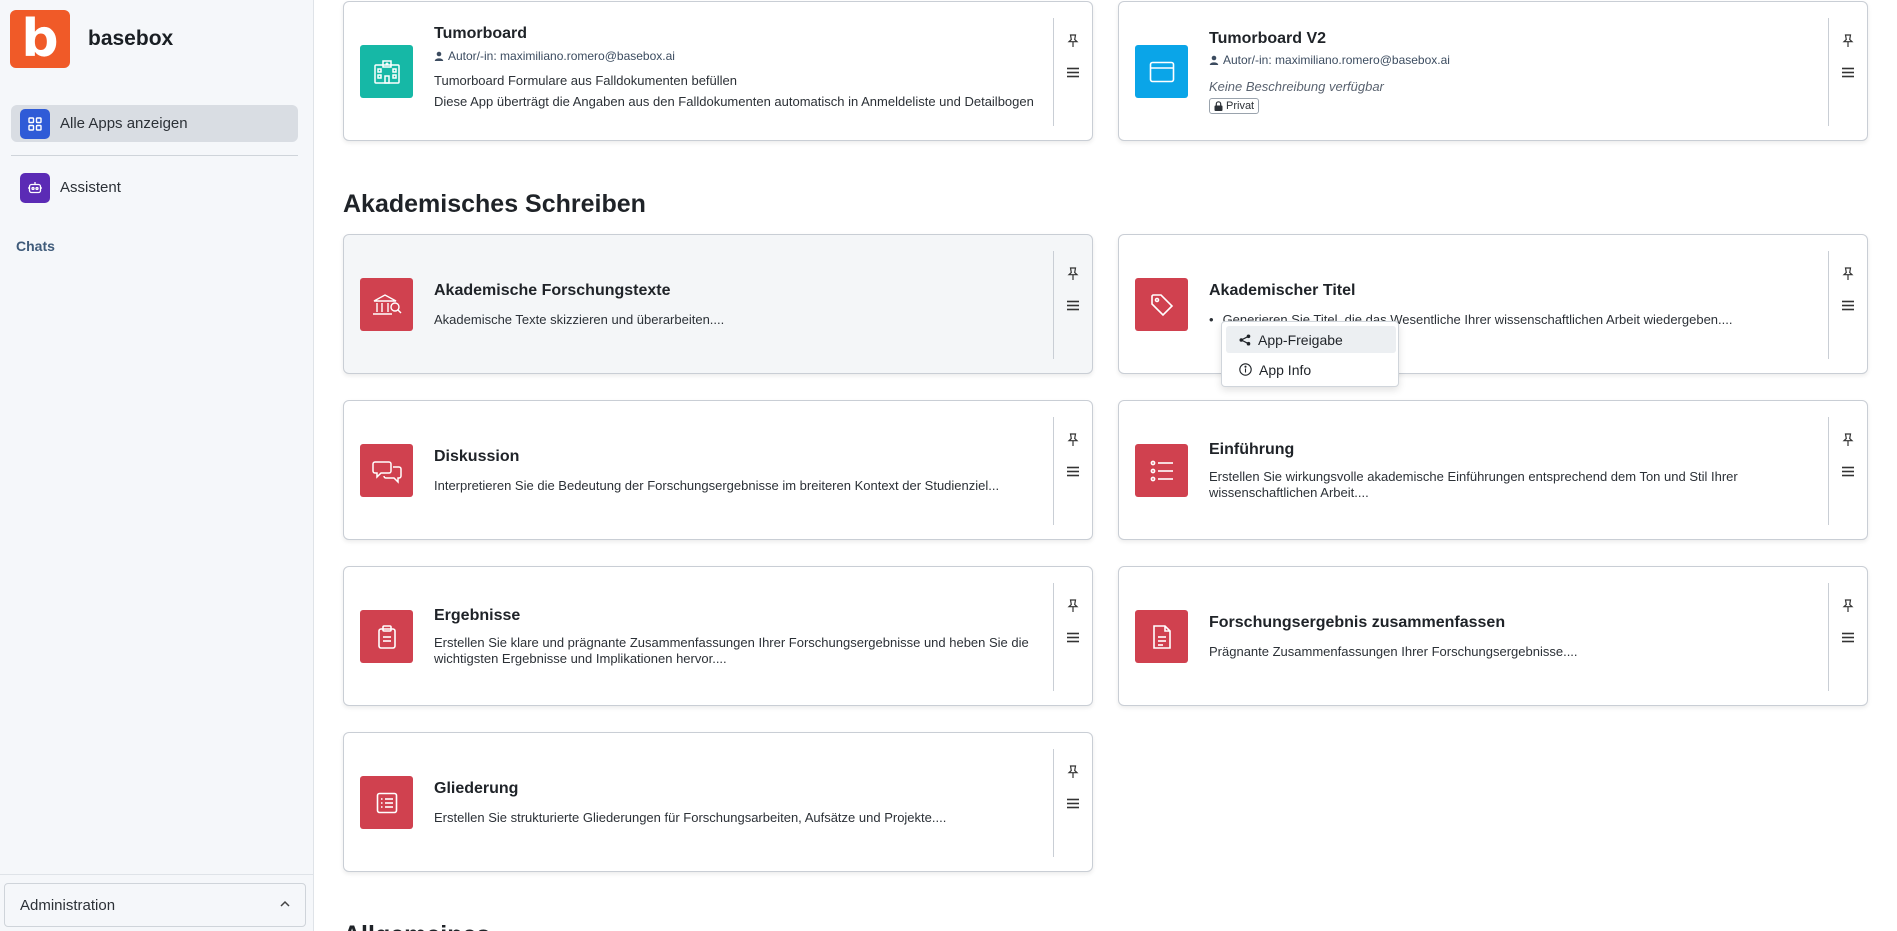 The width and height of the screenshot is (1897, 931). Describe the element at coordinates (494, 204) in the screenshot. I see `section-heading-akademisches-schreiben: Akademisches Schreiben` at that location.